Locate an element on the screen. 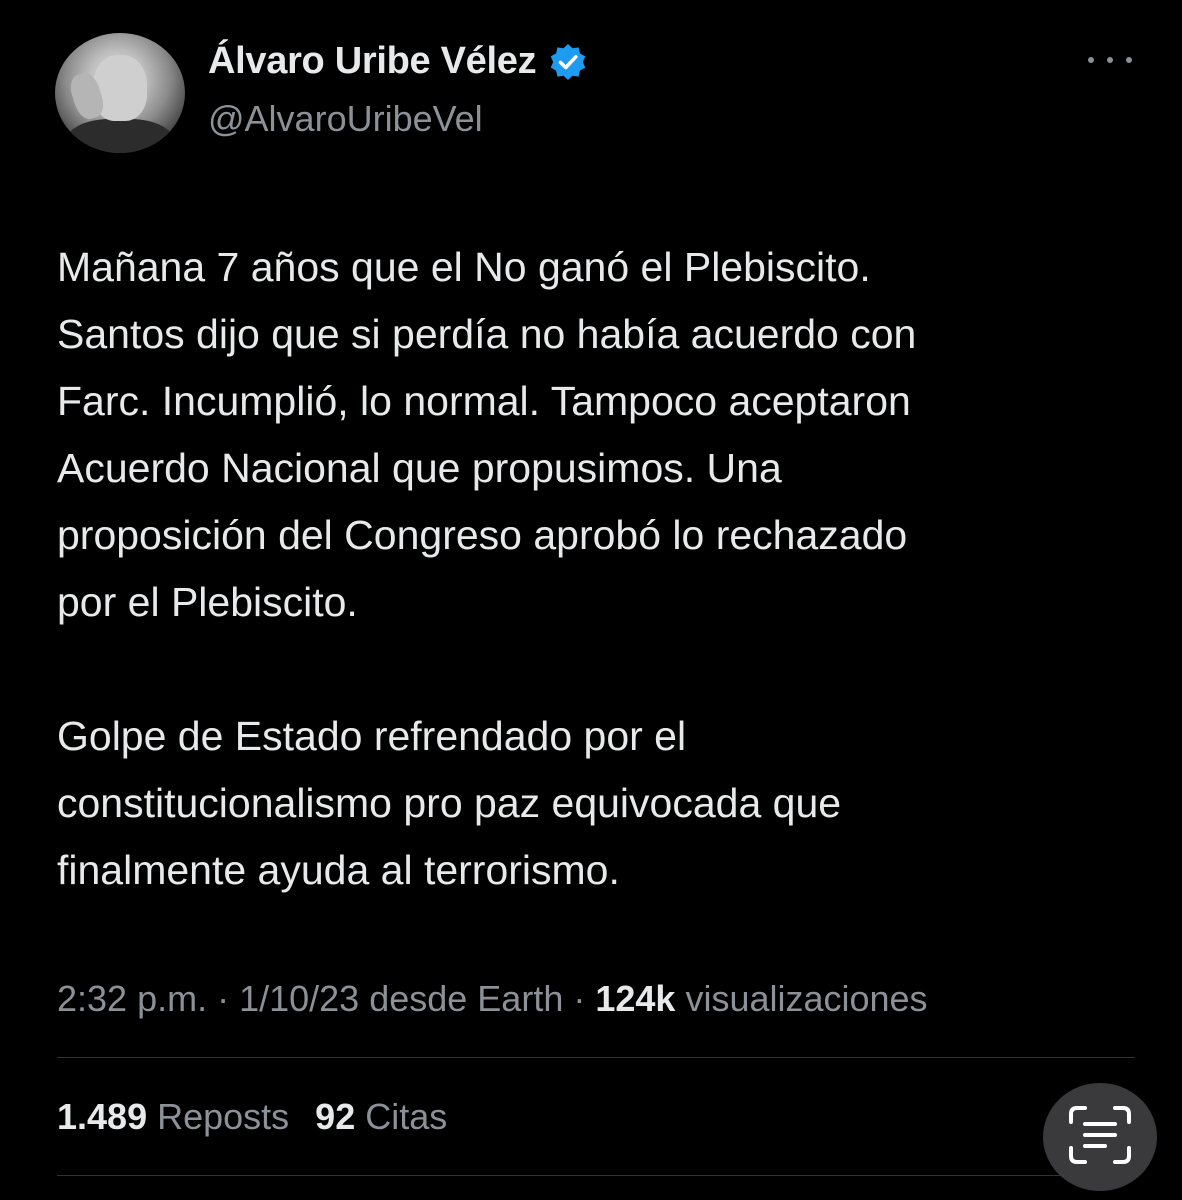  text-scan-icon is located at coordinates (1100, 1137).